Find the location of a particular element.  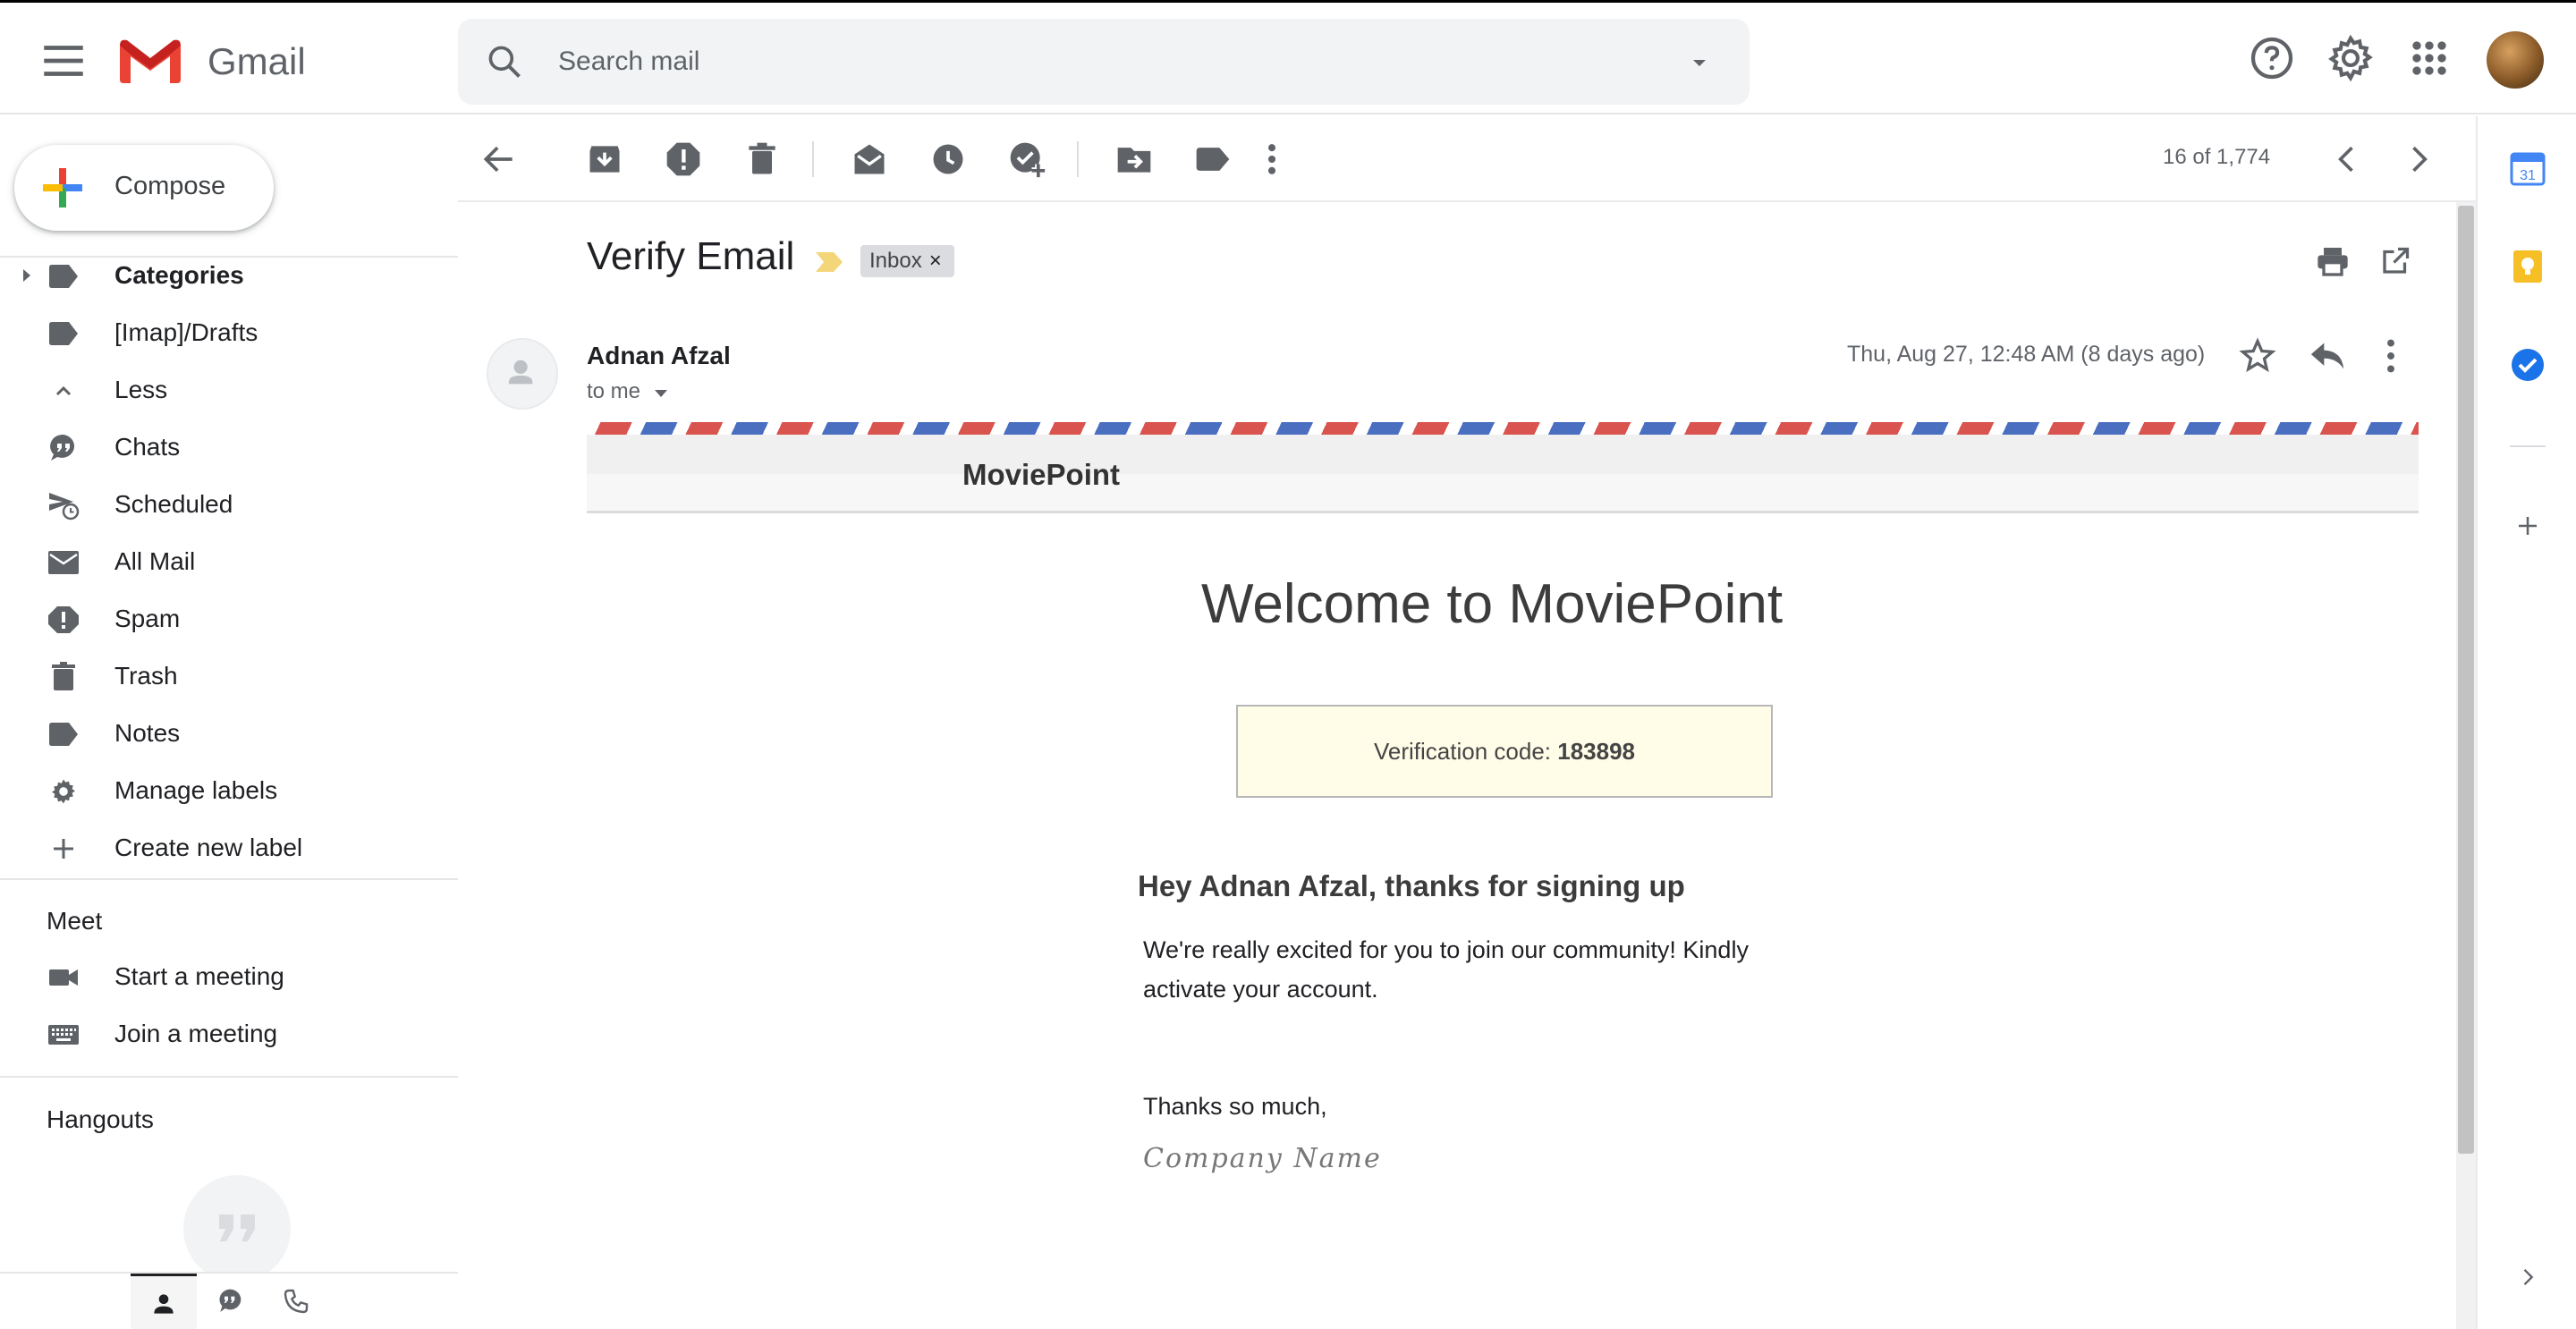

hamburger-menu-icon is located at coordinates (63, 61).